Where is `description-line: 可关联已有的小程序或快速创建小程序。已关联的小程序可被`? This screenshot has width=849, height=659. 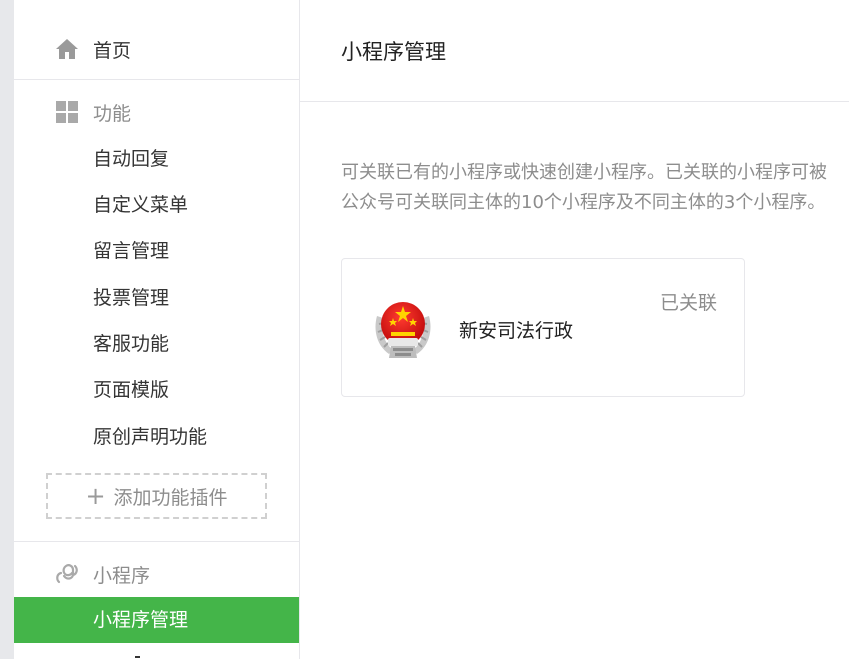 description-line: 可关联已有的小程序或快速创建小程序。已关联的小程序可被 is located at coordinates (584, 172).